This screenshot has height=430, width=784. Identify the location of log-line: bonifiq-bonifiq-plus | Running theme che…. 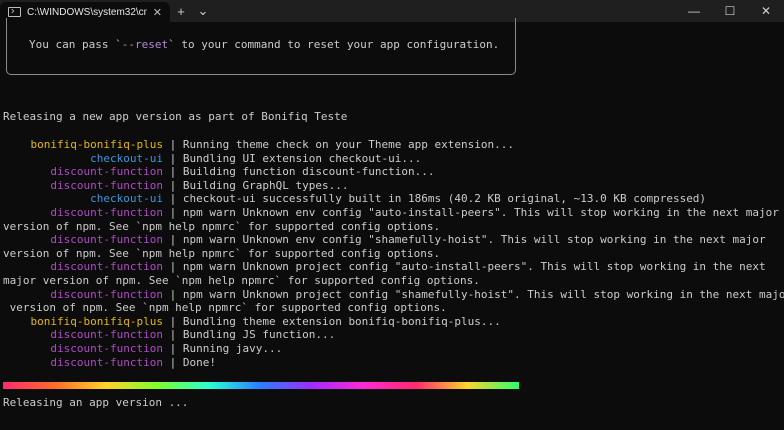
(258, 145).